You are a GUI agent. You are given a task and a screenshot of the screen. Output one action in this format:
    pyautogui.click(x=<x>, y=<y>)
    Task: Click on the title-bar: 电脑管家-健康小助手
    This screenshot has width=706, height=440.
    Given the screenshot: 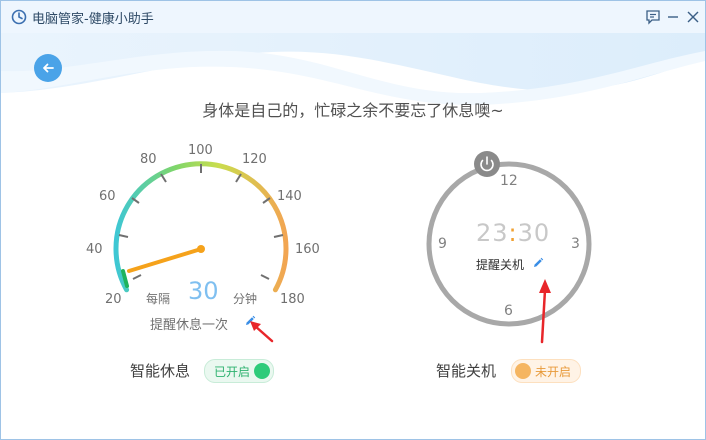 What is the action you would take?
    pyautogui.click(x=353, y=17)
    